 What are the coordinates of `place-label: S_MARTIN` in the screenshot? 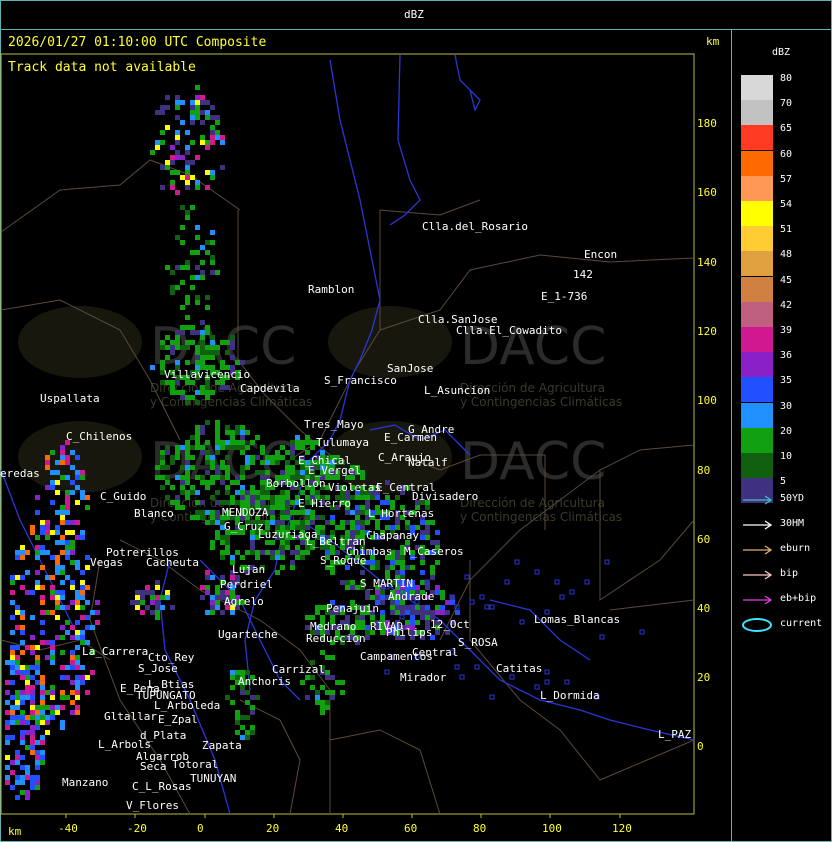 It's located at (386, 583).